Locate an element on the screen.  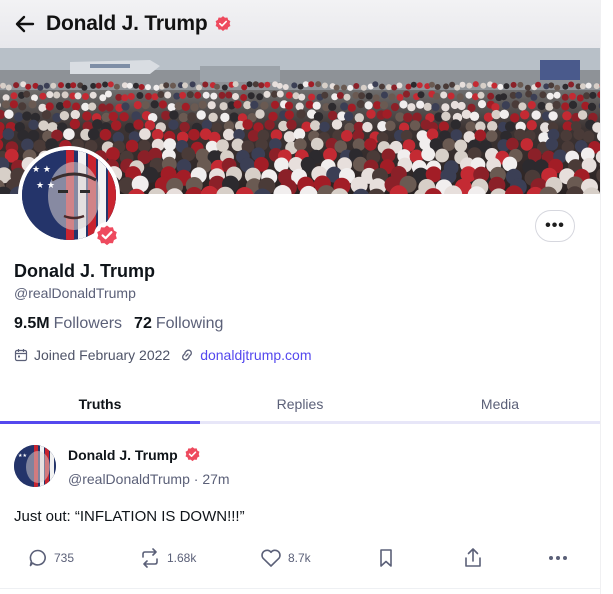
following-link: 72 Following is located at coordinates (178, 324).